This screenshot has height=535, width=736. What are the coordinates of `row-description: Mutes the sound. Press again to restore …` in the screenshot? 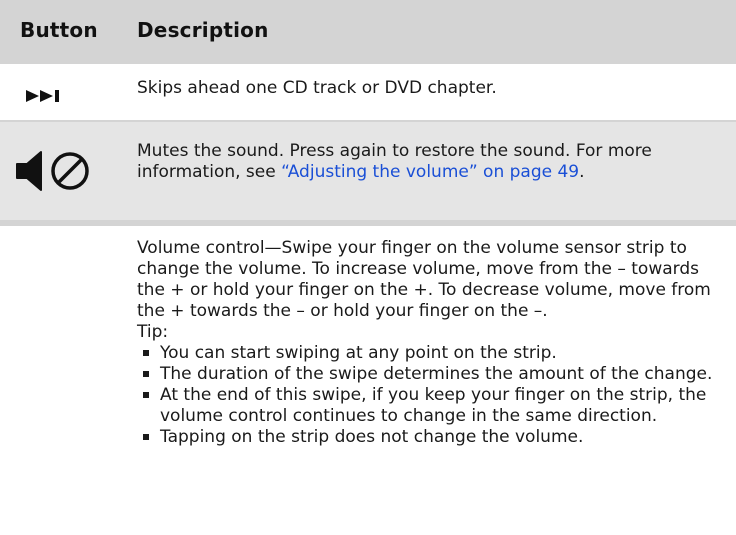 It's located at (431, 162).